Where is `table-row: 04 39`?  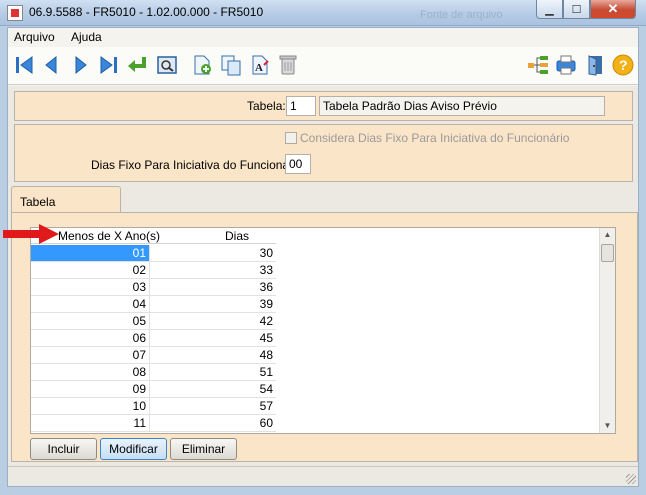 table-row: 04 39 is located at coordinates (153, 304).